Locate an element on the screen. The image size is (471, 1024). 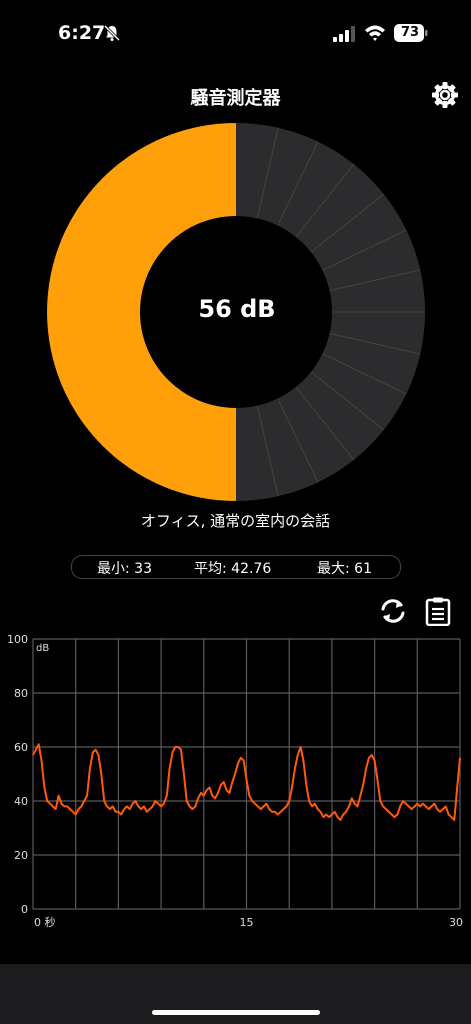
bottom-bar is located at coordinates (235, 994).